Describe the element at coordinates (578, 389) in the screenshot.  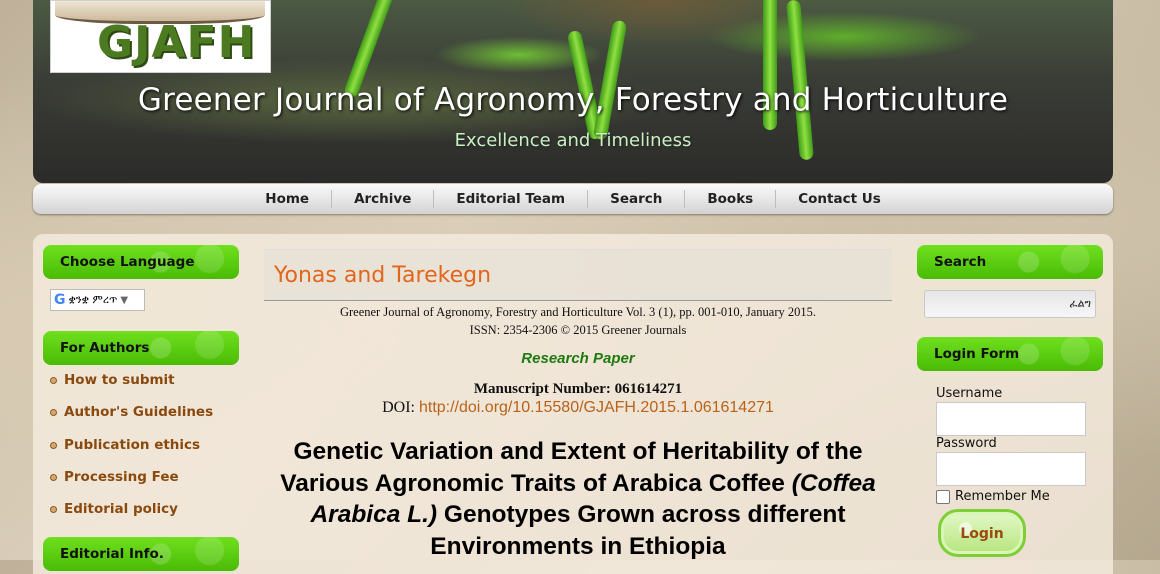
I see `manuscript-number: Manuscript Number: 061614271` at that location.